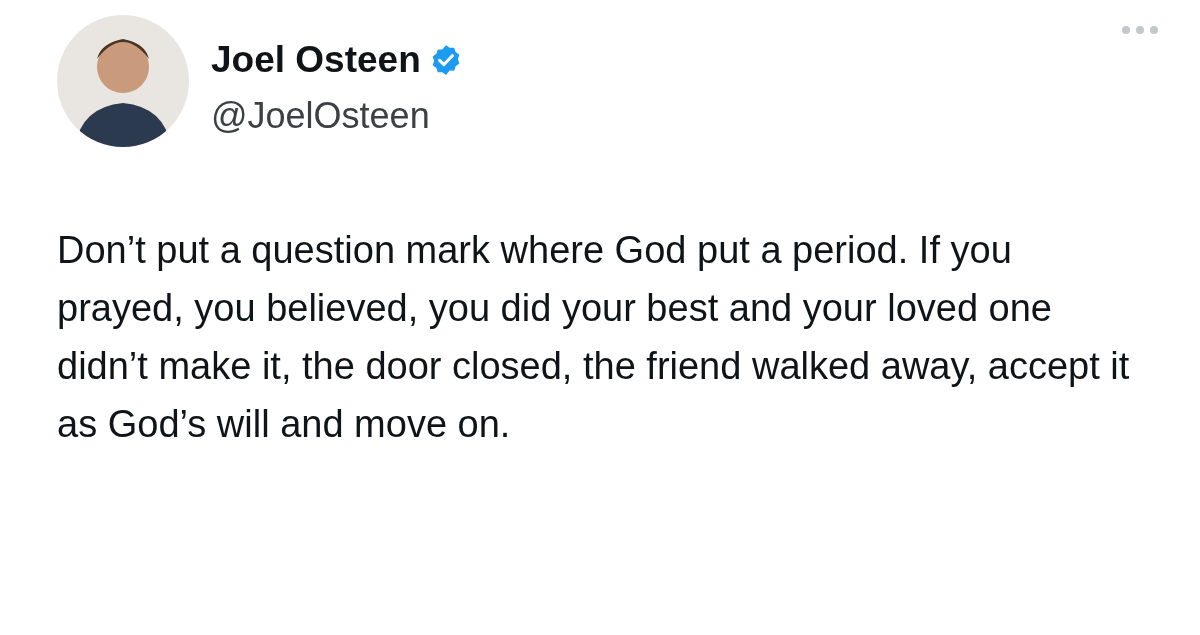 The width and height of the screenshot is (1200, 635). Describe the element at coordinates (316, 60) in the screenshot. I see `author-name: Joel Osteen` at that location.